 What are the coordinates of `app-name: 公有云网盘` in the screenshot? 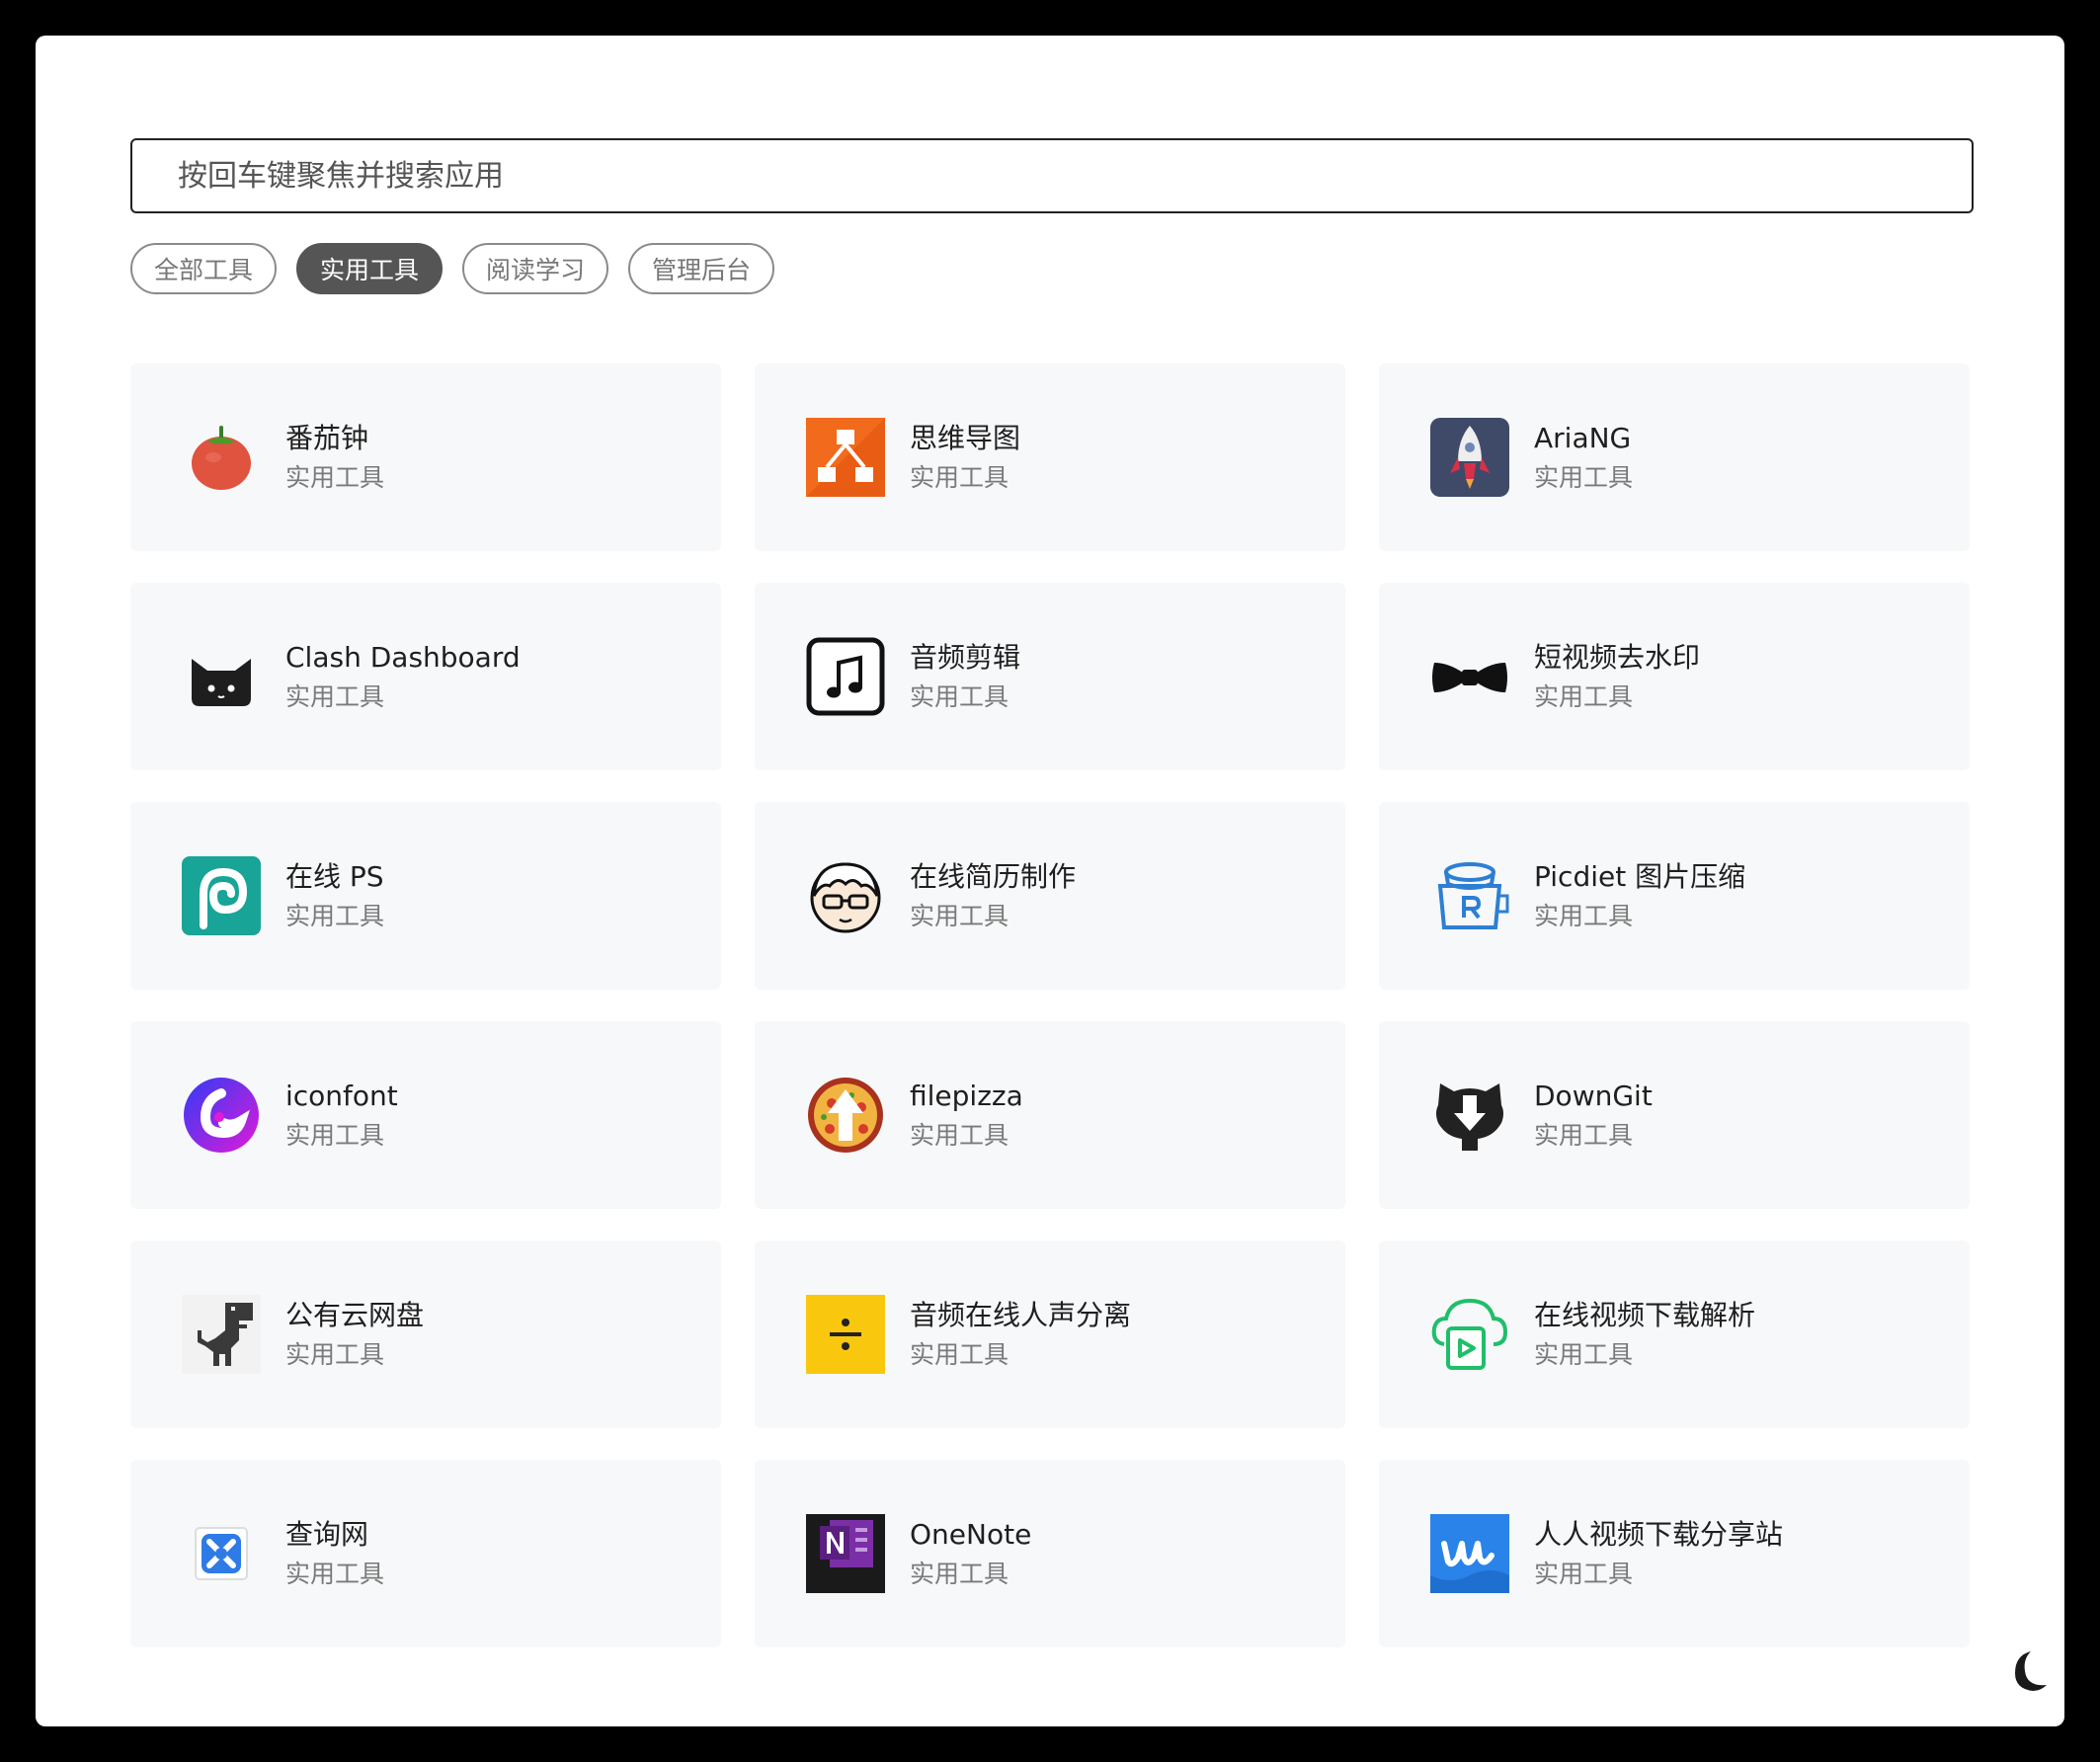 It's located at (355, 1315).